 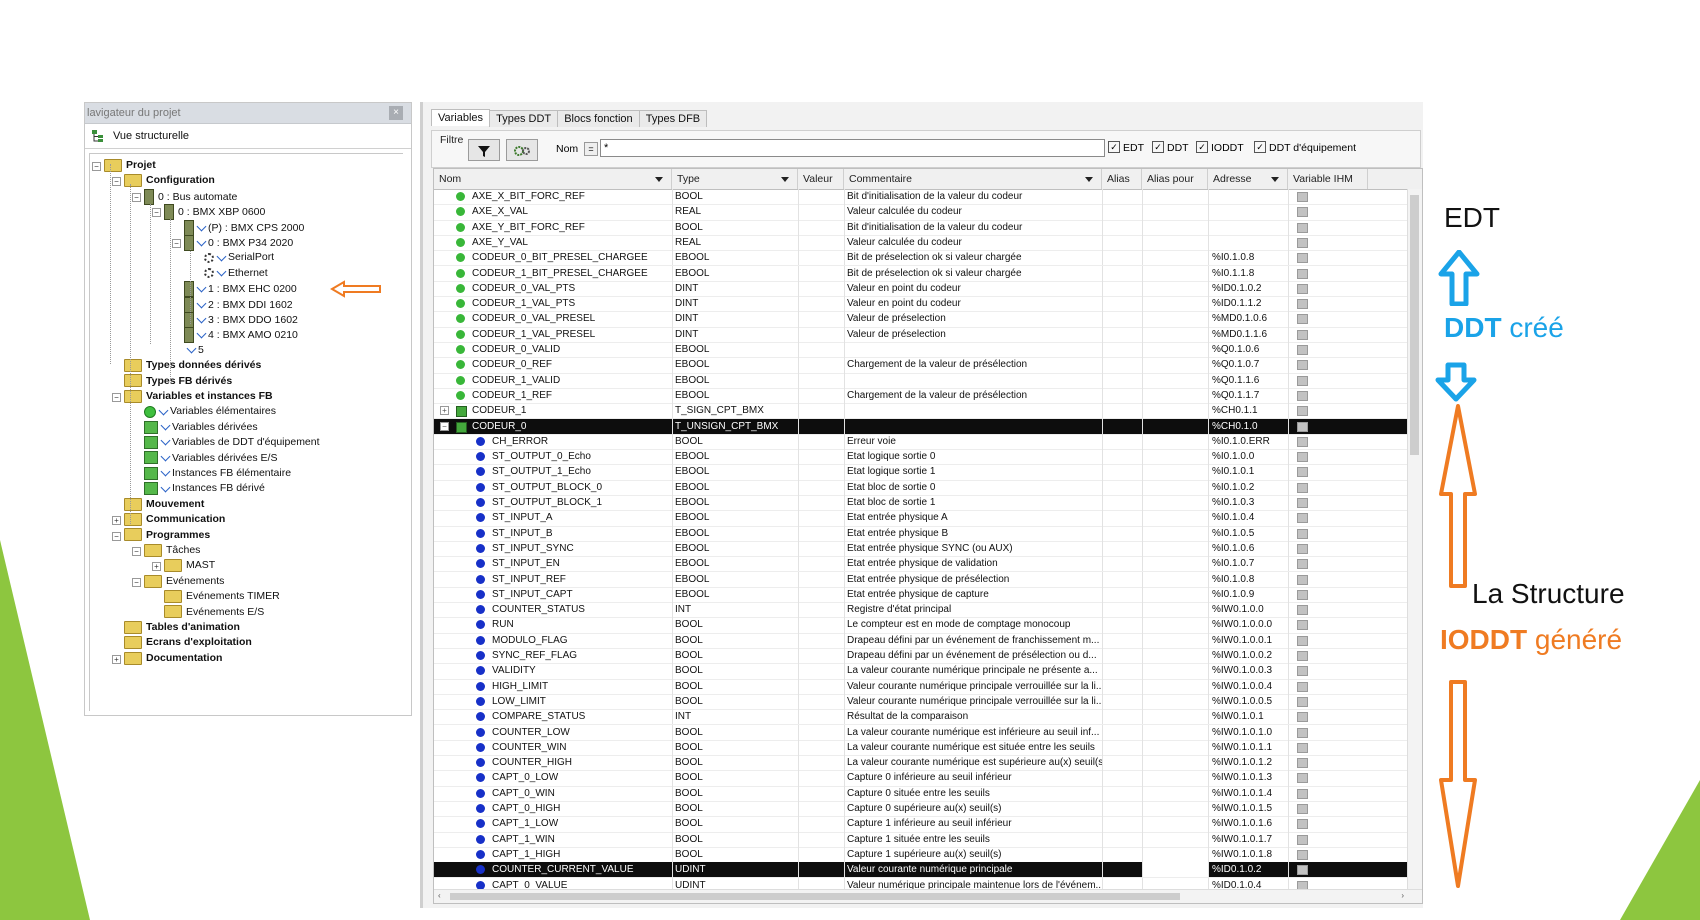 What do you see at coordinates (1248, 411) in the screenshot?
I see `cell-address: %CH0.1.1` at bounding box center [1248, 411].